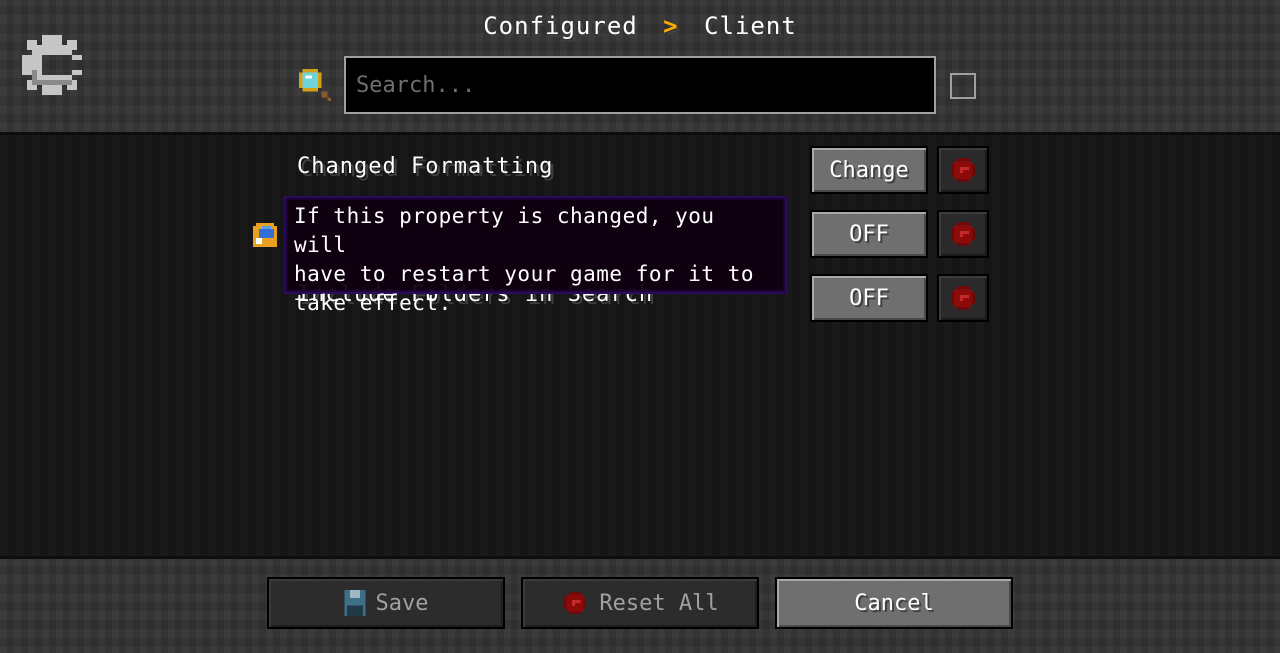 This screenshot has width=1280, height=653. I want to click on search-input, so click(640, 85).